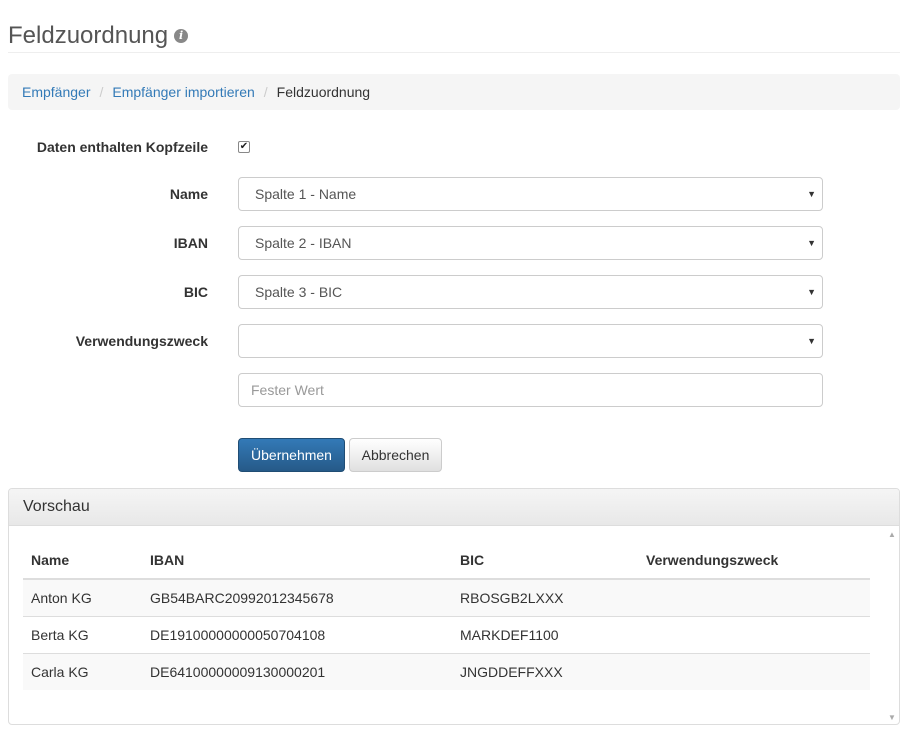  What do you see at coordinates (545, 634) in the screenshot?
I see `cell-bic: MARKDEF1100` at bounding box center [545, 634].